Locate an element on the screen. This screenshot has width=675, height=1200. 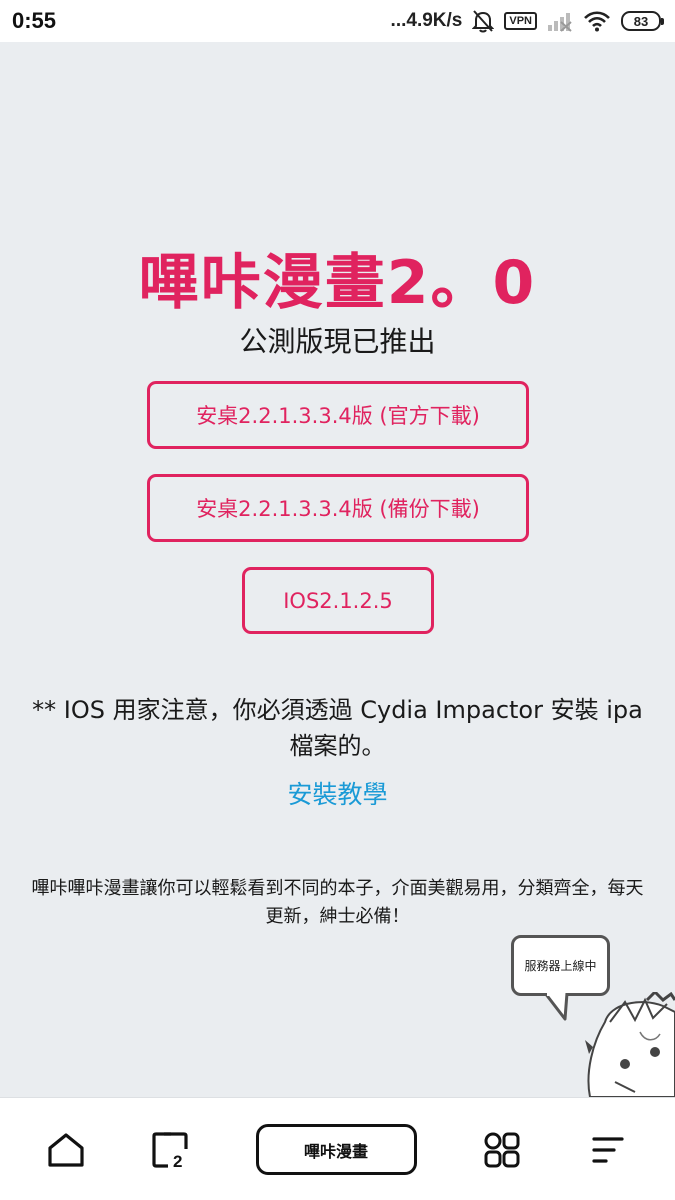
nav-menu is located at coordinates (608, 1149).